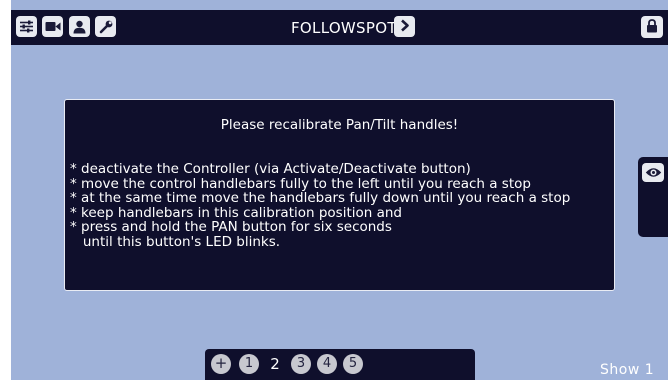 The image size is (668, 380). I want to click on page-2-button: 2, so click(275, 364).